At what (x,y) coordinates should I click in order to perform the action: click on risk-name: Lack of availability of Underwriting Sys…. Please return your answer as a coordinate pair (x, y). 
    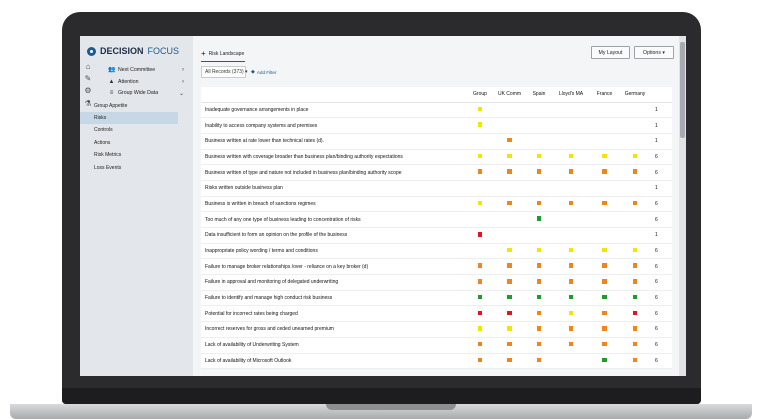
    Looking at the image, I should click on (334, 345).